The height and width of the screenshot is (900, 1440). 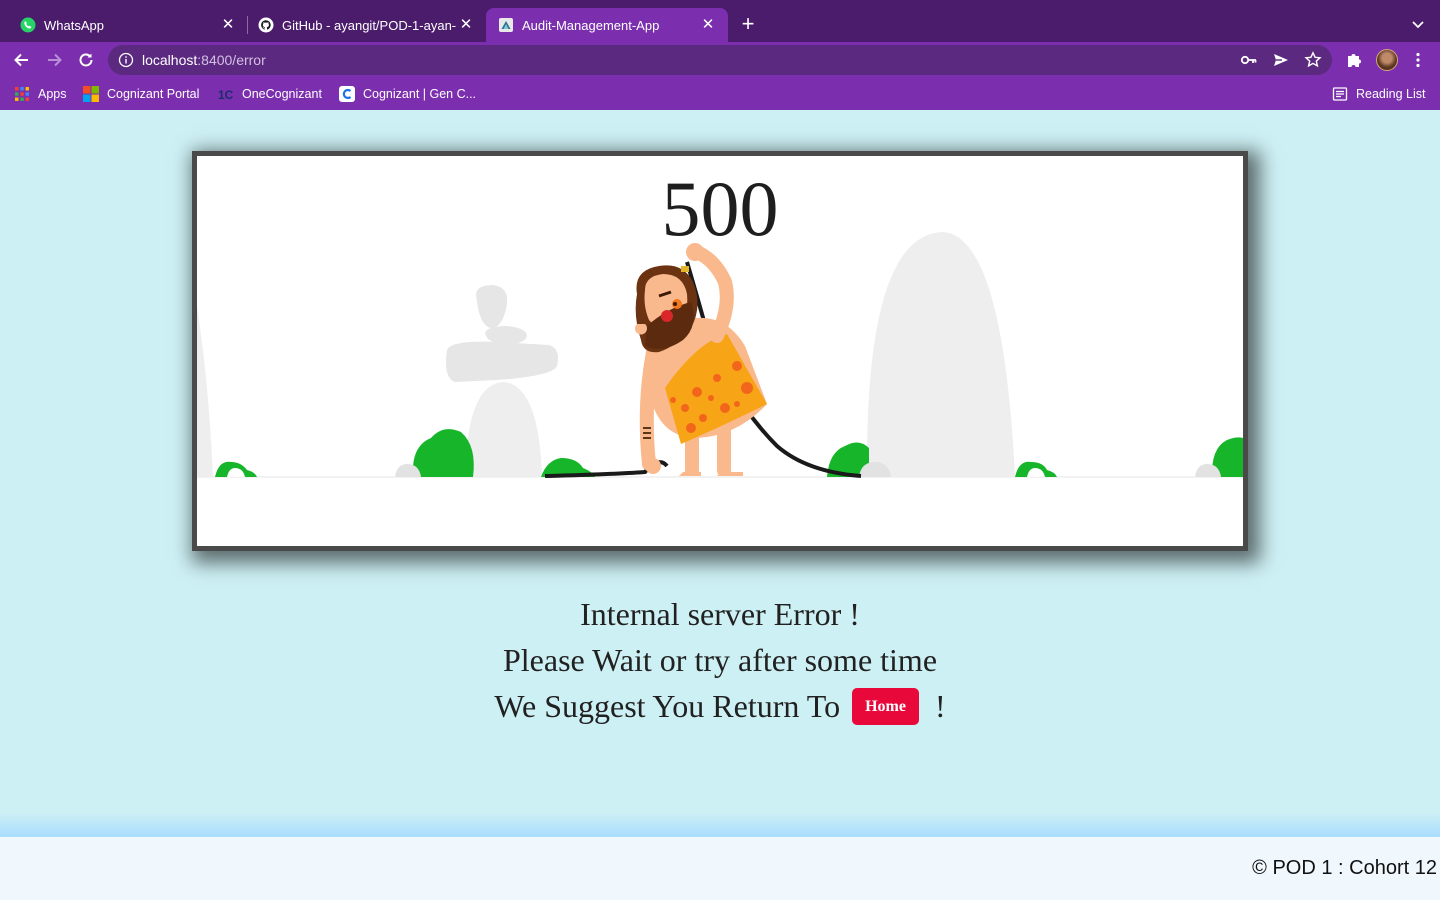 What do you see at coordinates (347, 94) in the screenshot?
I see `genc-icon` at bounding box center [347, 94].